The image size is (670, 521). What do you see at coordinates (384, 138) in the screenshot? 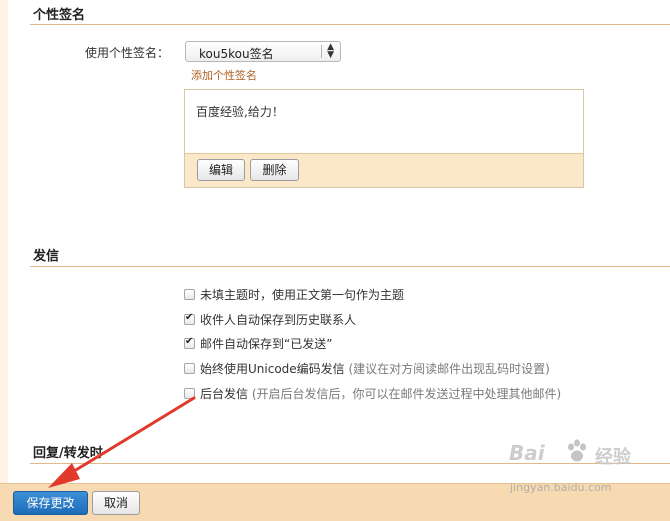
I see `signature-preview-box: 百度经验,给力！ 编辑 删除` at bounding box center [384, 138].